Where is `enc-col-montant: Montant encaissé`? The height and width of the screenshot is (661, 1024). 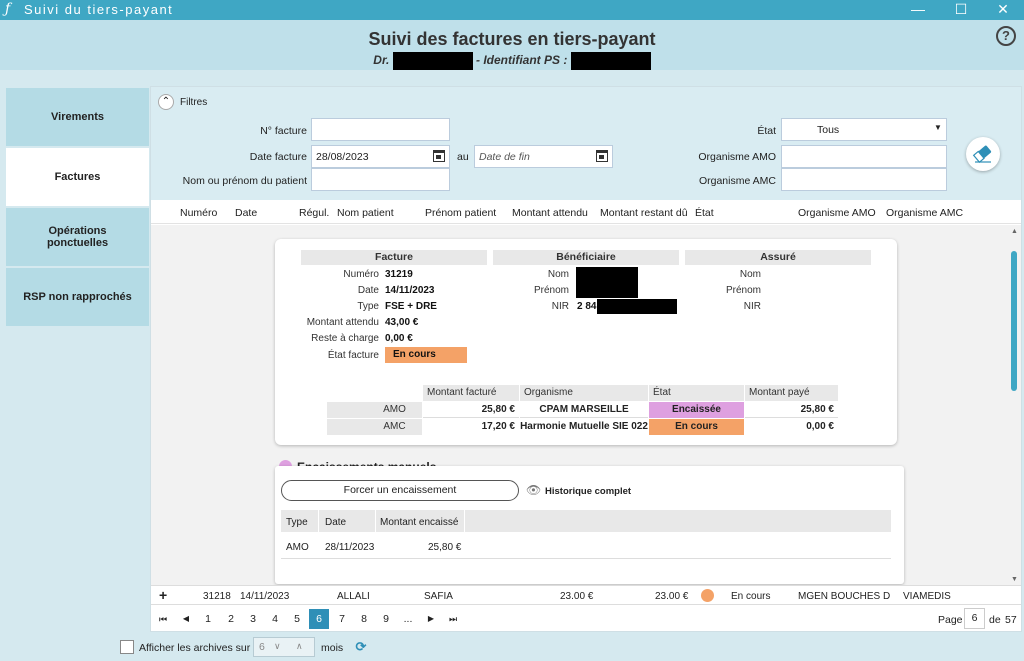
enc-col-montant: Montant encaissé is located at coordinates (419, 522).